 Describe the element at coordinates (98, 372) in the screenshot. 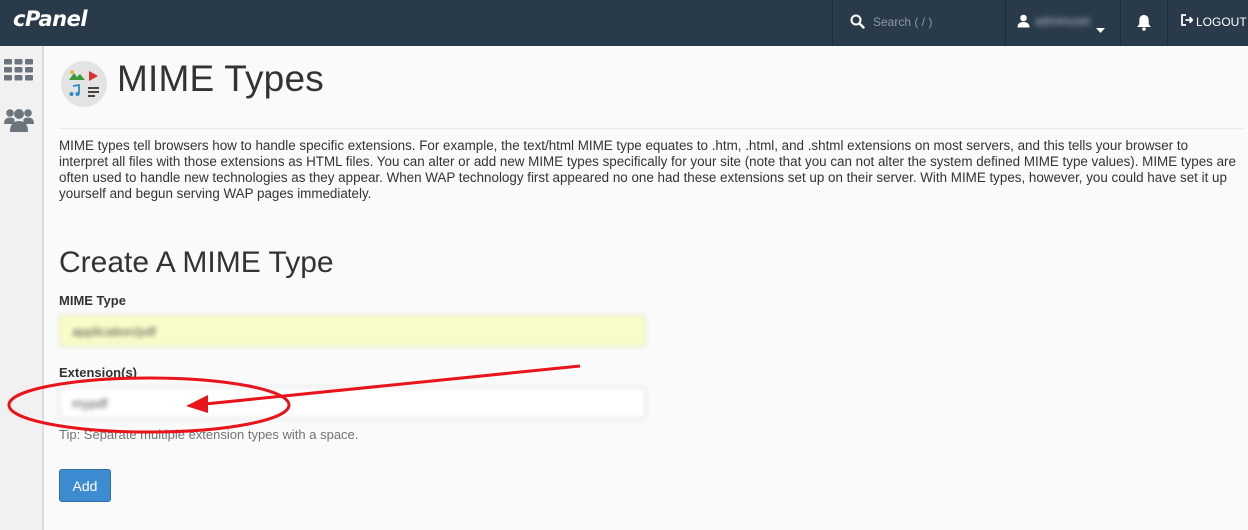

I see `extensions-label: Extension(s)` at that location.